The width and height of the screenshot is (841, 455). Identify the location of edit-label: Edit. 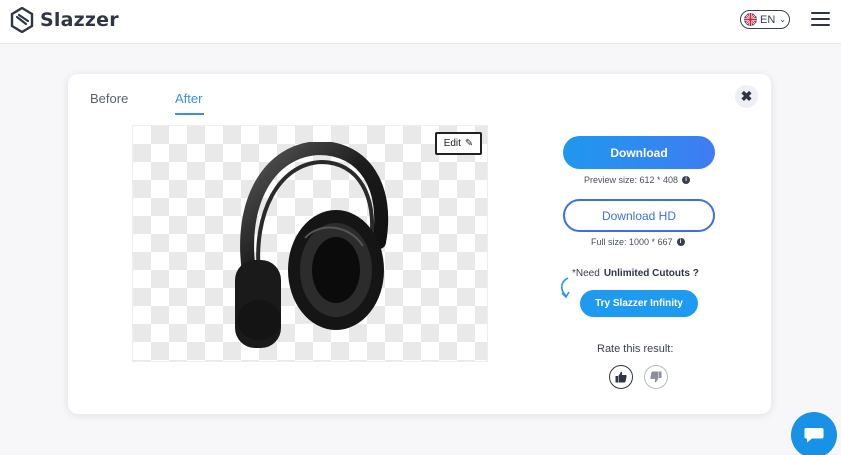
(452, 143).